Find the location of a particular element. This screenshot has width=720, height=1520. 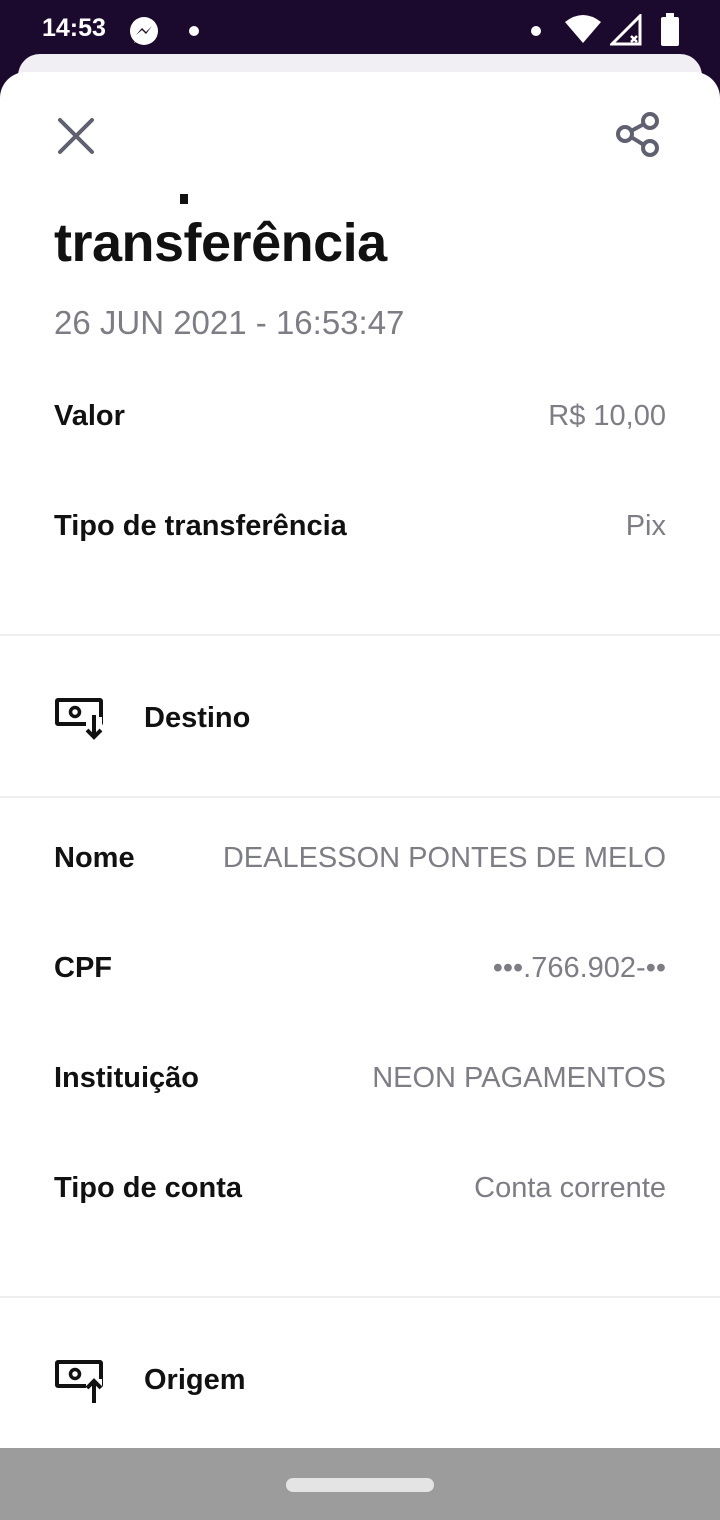

section-destino: Destino is located at coordinates (360, 718).